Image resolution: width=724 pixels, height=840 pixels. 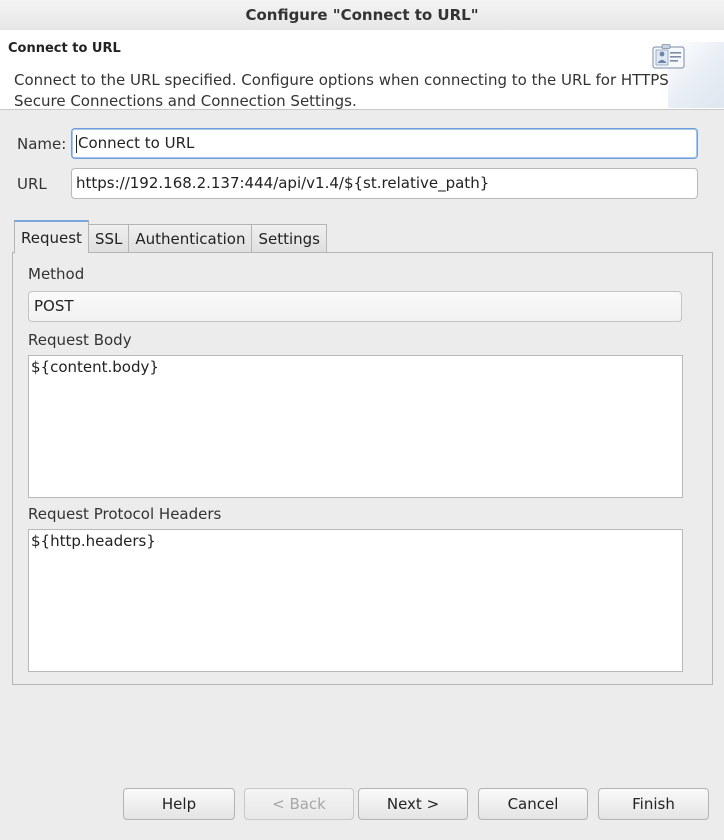 I want to click on request-headers-label: Request Protocol Headers, so click(x=125, y=514).